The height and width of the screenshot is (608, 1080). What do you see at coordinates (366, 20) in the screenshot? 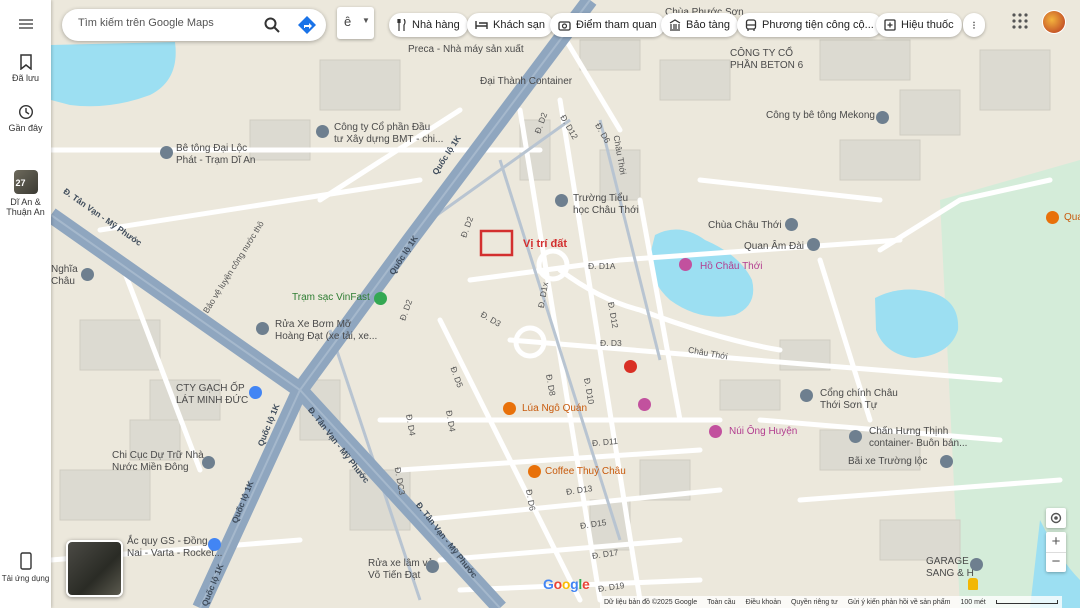
I see `chevron-down-icon: ▼` at bounding box center [366, 20].